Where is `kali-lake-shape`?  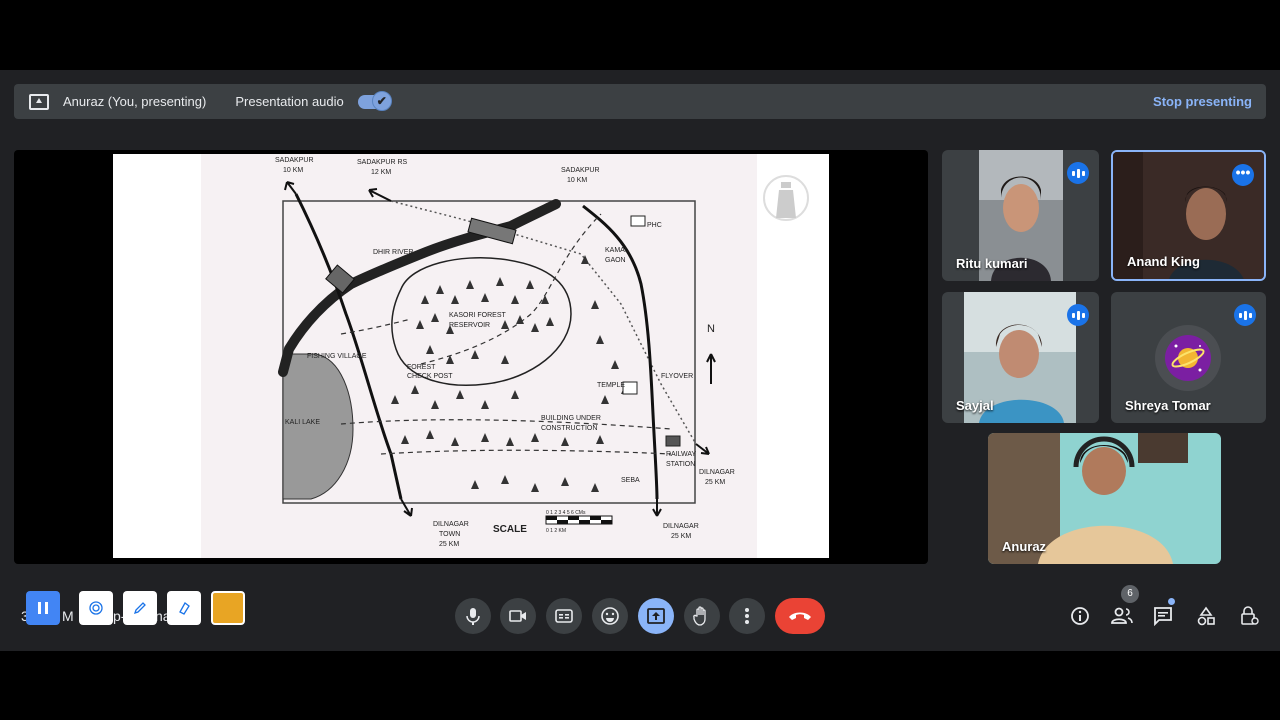
kali-lake-shape is located at coordinates (318, 426).